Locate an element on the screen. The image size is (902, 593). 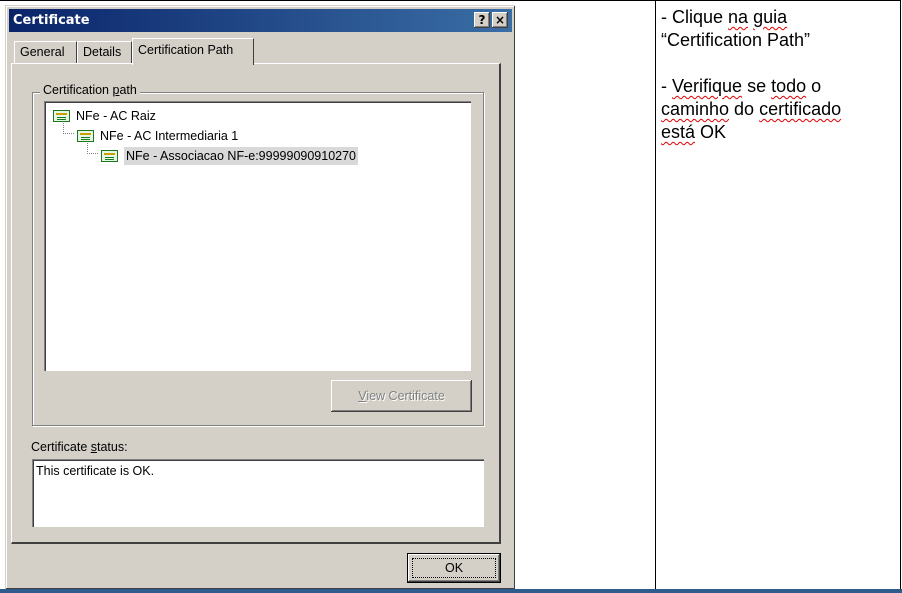
tree-node-root: NFe - AC Raiz is located at coordinates (104, 116).